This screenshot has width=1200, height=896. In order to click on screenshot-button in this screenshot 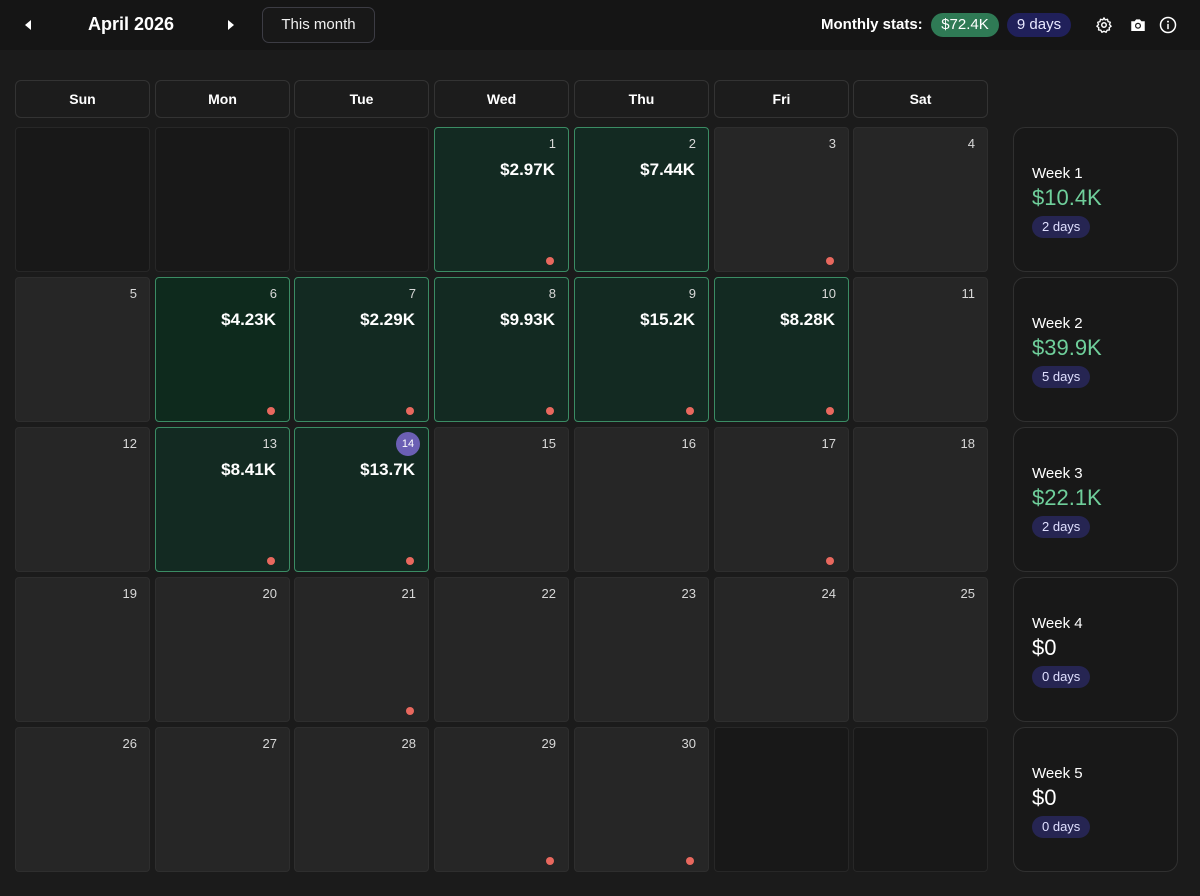, I will do `click(1138, 25)`.